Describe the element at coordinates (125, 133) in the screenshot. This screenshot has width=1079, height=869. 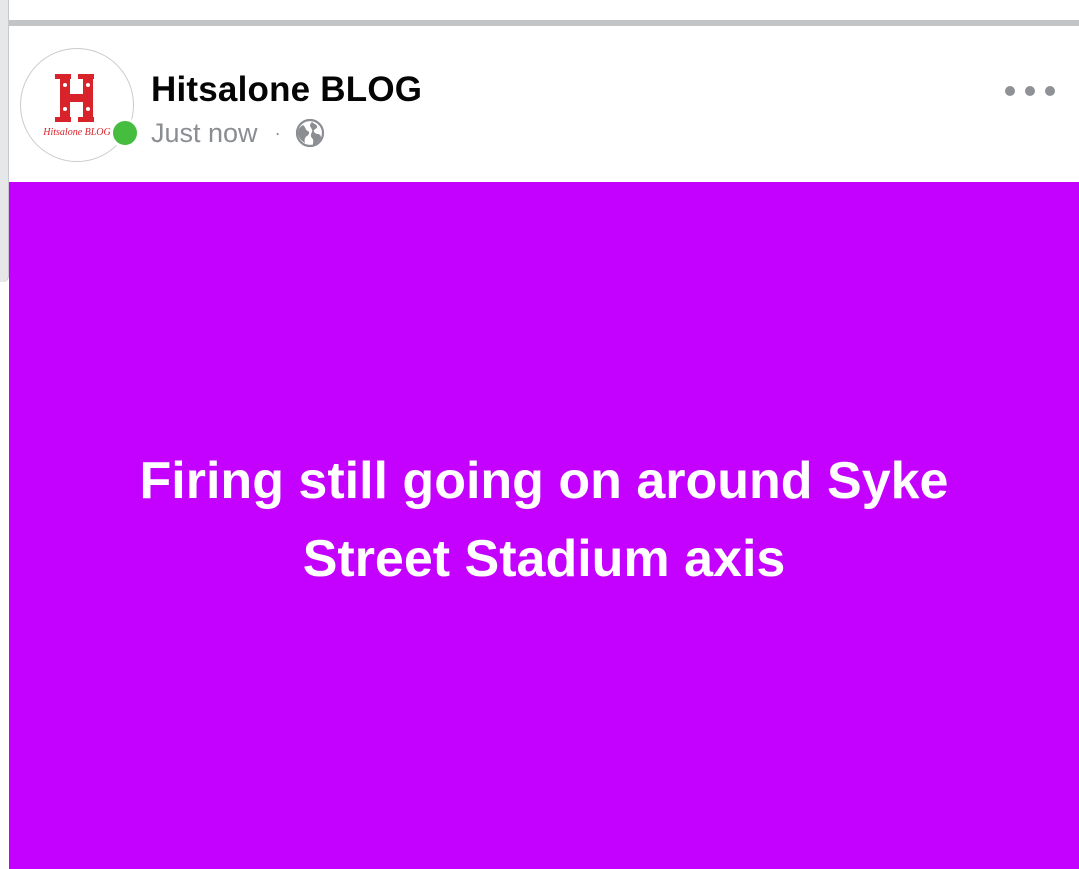
I see `online-status-indicator` at that location.